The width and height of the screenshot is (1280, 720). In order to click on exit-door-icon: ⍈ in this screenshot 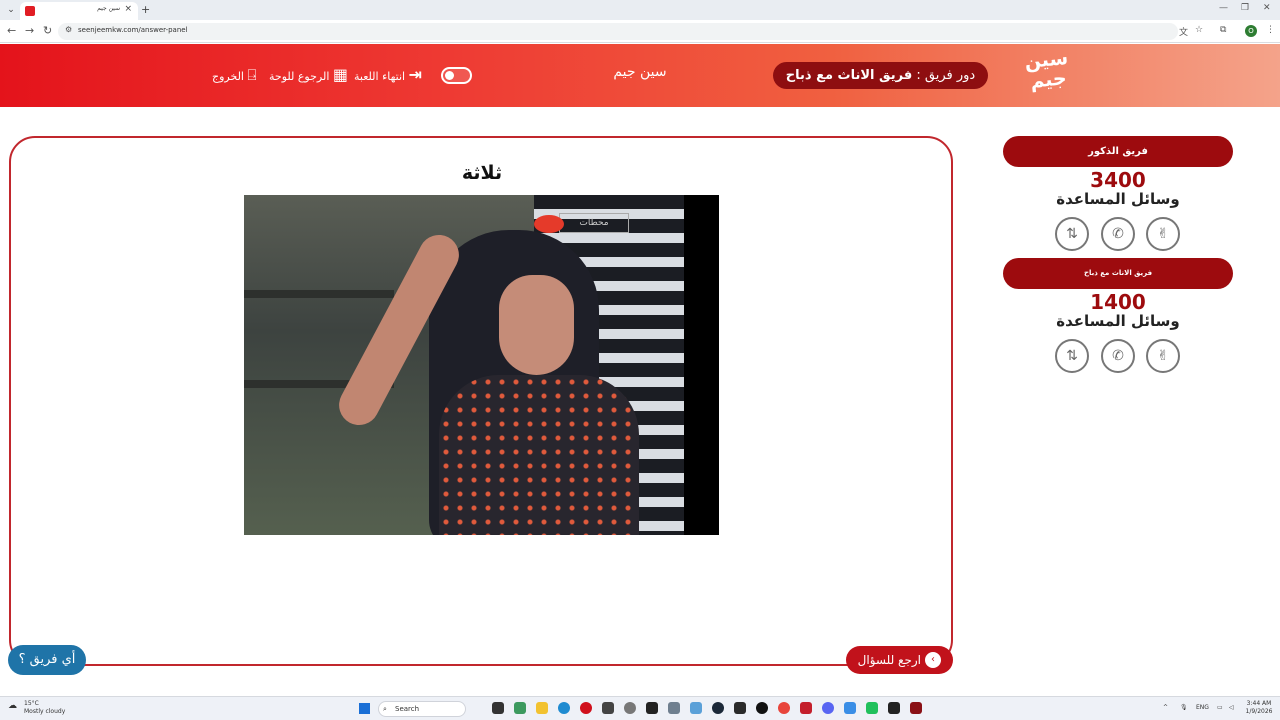, I will do `click(252, 75)`.